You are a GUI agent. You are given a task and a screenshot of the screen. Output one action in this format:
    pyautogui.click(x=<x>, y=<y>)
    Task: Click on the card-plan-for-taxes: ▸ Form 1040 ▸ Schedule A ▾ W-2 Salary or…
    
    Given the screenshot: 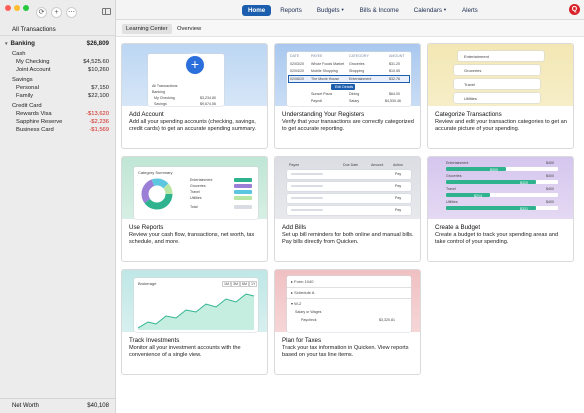 What is the action you would take?
    pyautogui.click(x=347, y=322)
    